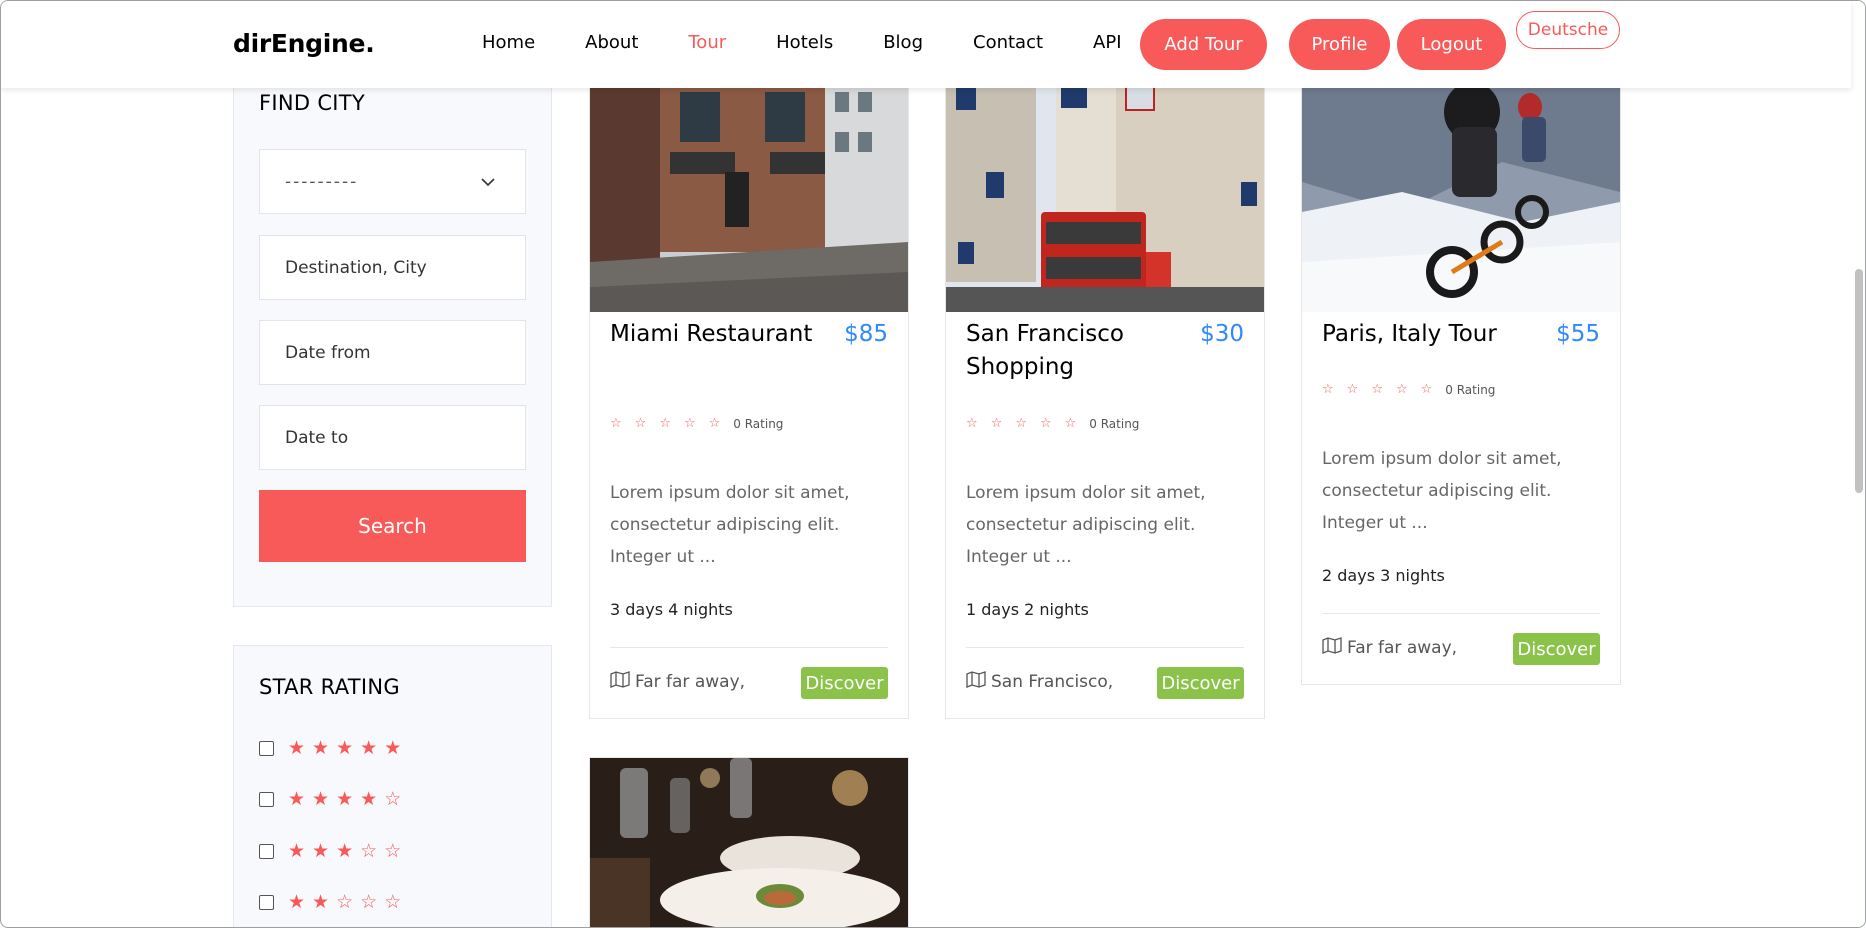 Image resolution: width=1866 pixels, height=928 pixels. Describe the element at coordinates (392, 352) in the screenshot. I see `date-from-input: Date from` at that location.